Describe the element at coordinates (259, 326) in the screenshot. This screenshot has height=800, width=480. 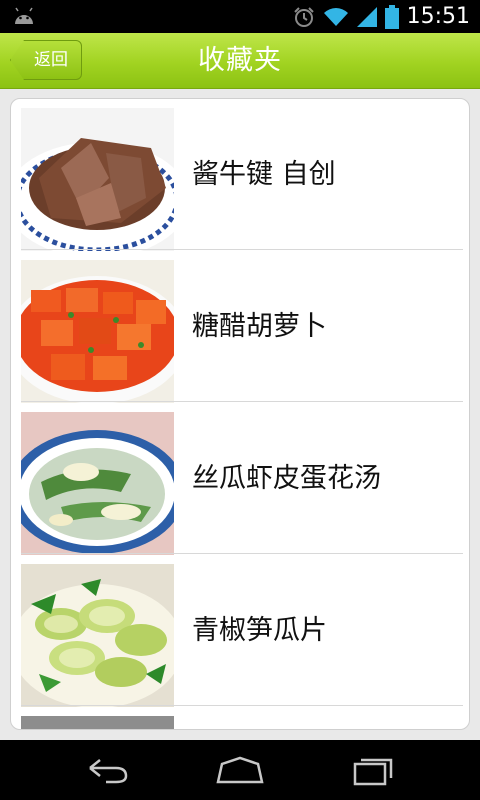
I see `dish-name: 糖醋胡萝卜` at that location.